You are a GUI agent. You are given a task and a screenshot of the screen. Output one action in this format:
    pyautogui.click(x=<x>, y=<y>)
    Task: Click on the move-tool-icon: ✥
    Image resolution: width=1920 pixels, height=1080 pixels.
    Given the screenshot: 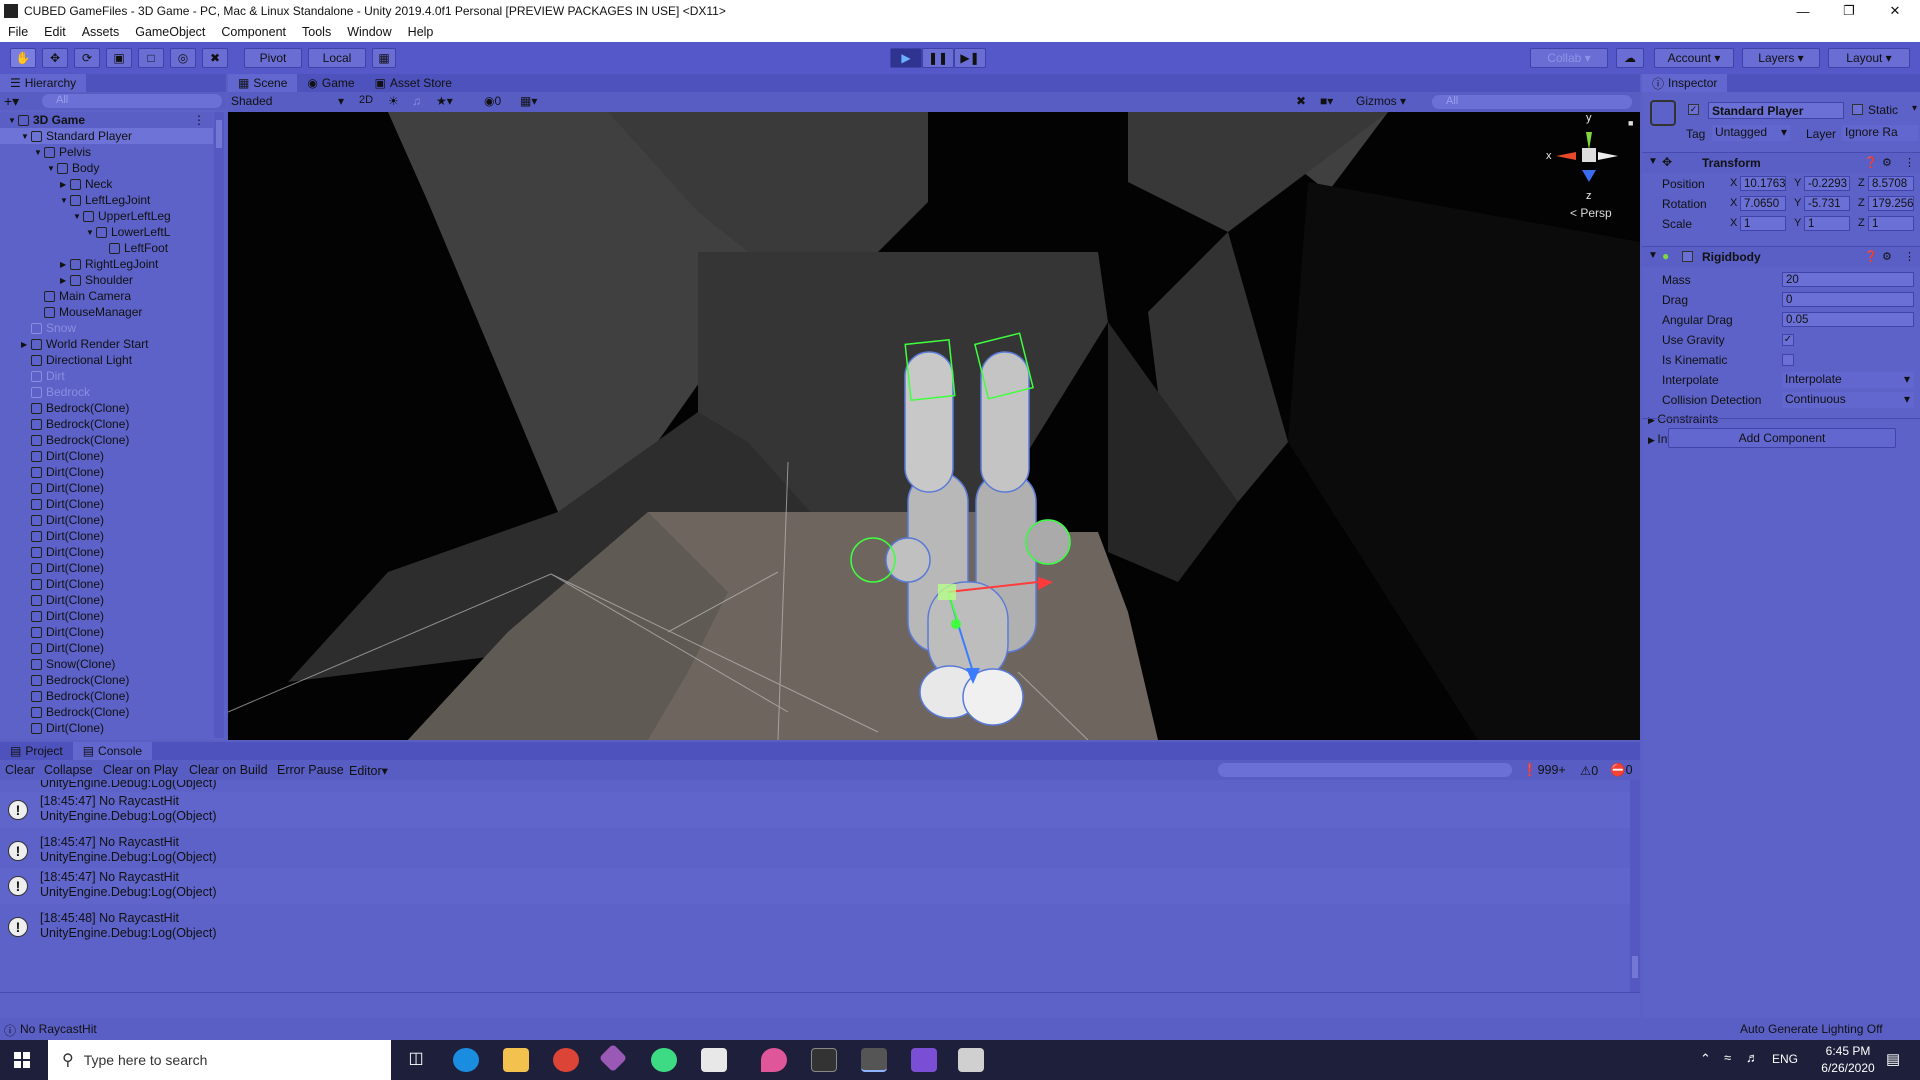 What is the action you would take?
    pyautogui.click(x=55, y=58)
    